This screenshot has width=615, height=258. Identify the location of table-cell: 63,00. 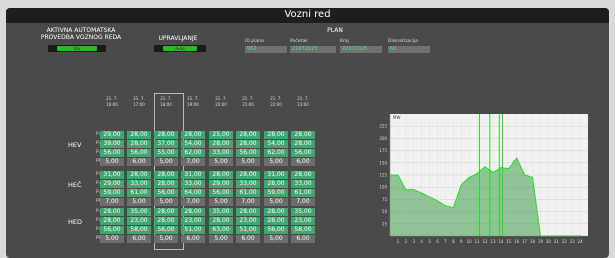
(221, 230).